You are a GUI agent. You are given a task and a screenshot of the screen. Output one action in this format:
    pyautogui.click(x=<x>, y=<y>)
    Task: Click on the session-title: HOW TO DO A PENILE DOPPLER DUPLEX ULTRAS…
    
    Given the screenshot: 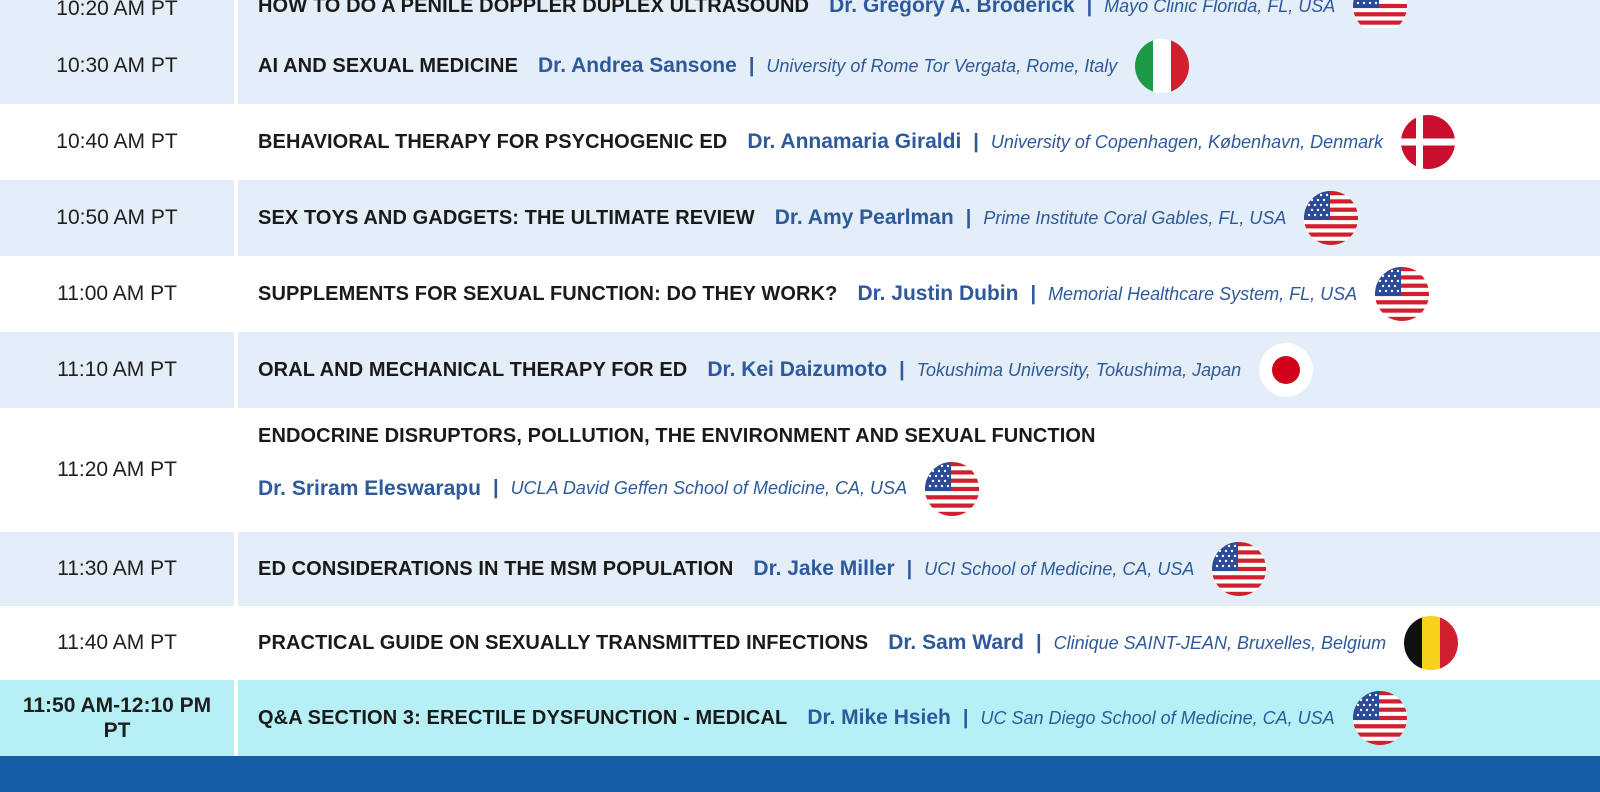 What is the action you would take?
    pyautogui.click(x=534, y=8)
    